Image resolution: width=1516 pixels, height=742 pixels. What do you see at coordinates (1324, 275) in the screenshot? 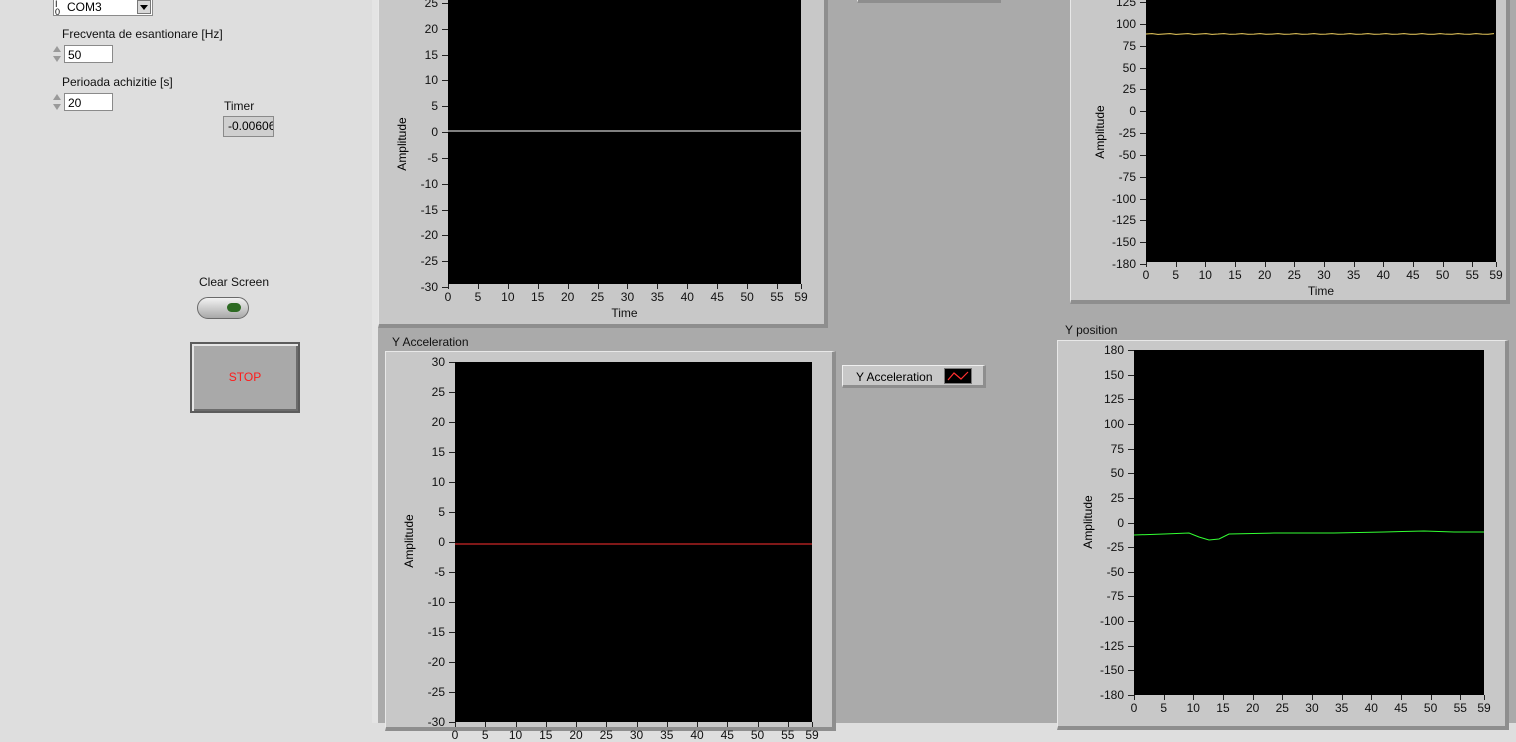
I see `x-tick-label: 30` at bounding box center [1324, 275].